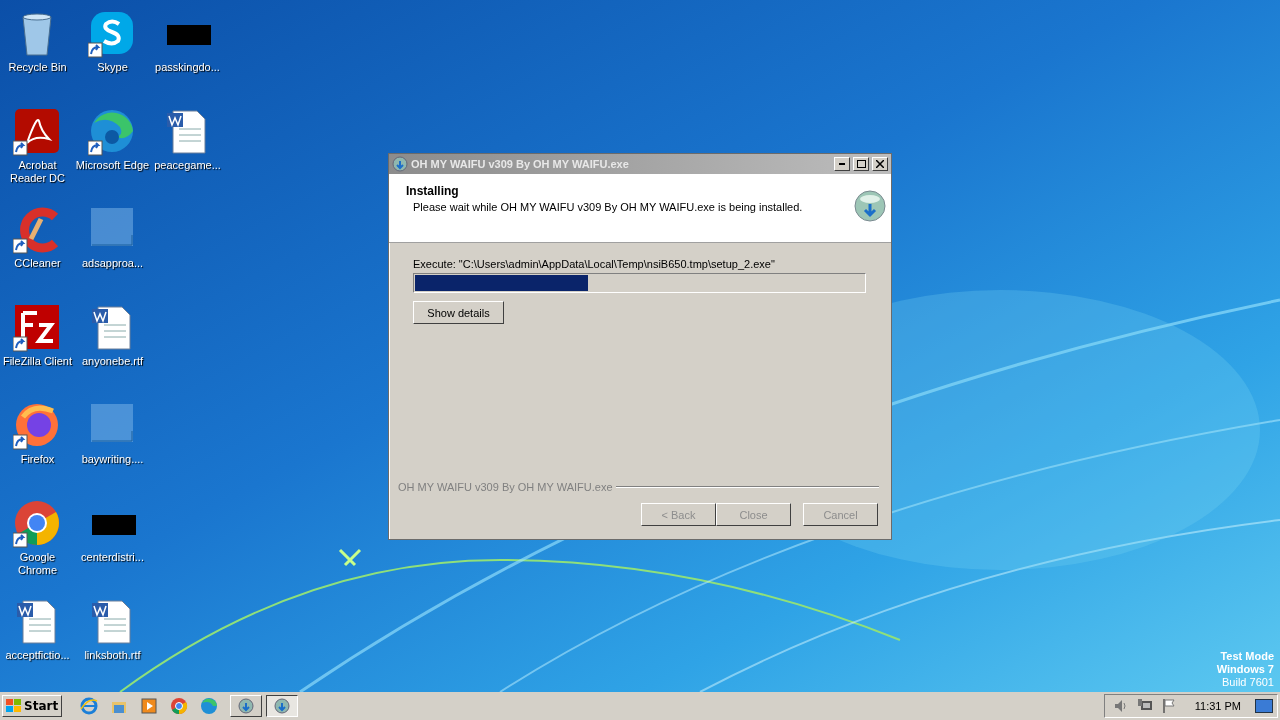  Describe the element at coordinates (594, 264) in the screenshot. I see `status-text: Execute: "C:\Users\admin\AppData\Local\Temp\nsiB650.tmp\setup_2.exe"` at that location.